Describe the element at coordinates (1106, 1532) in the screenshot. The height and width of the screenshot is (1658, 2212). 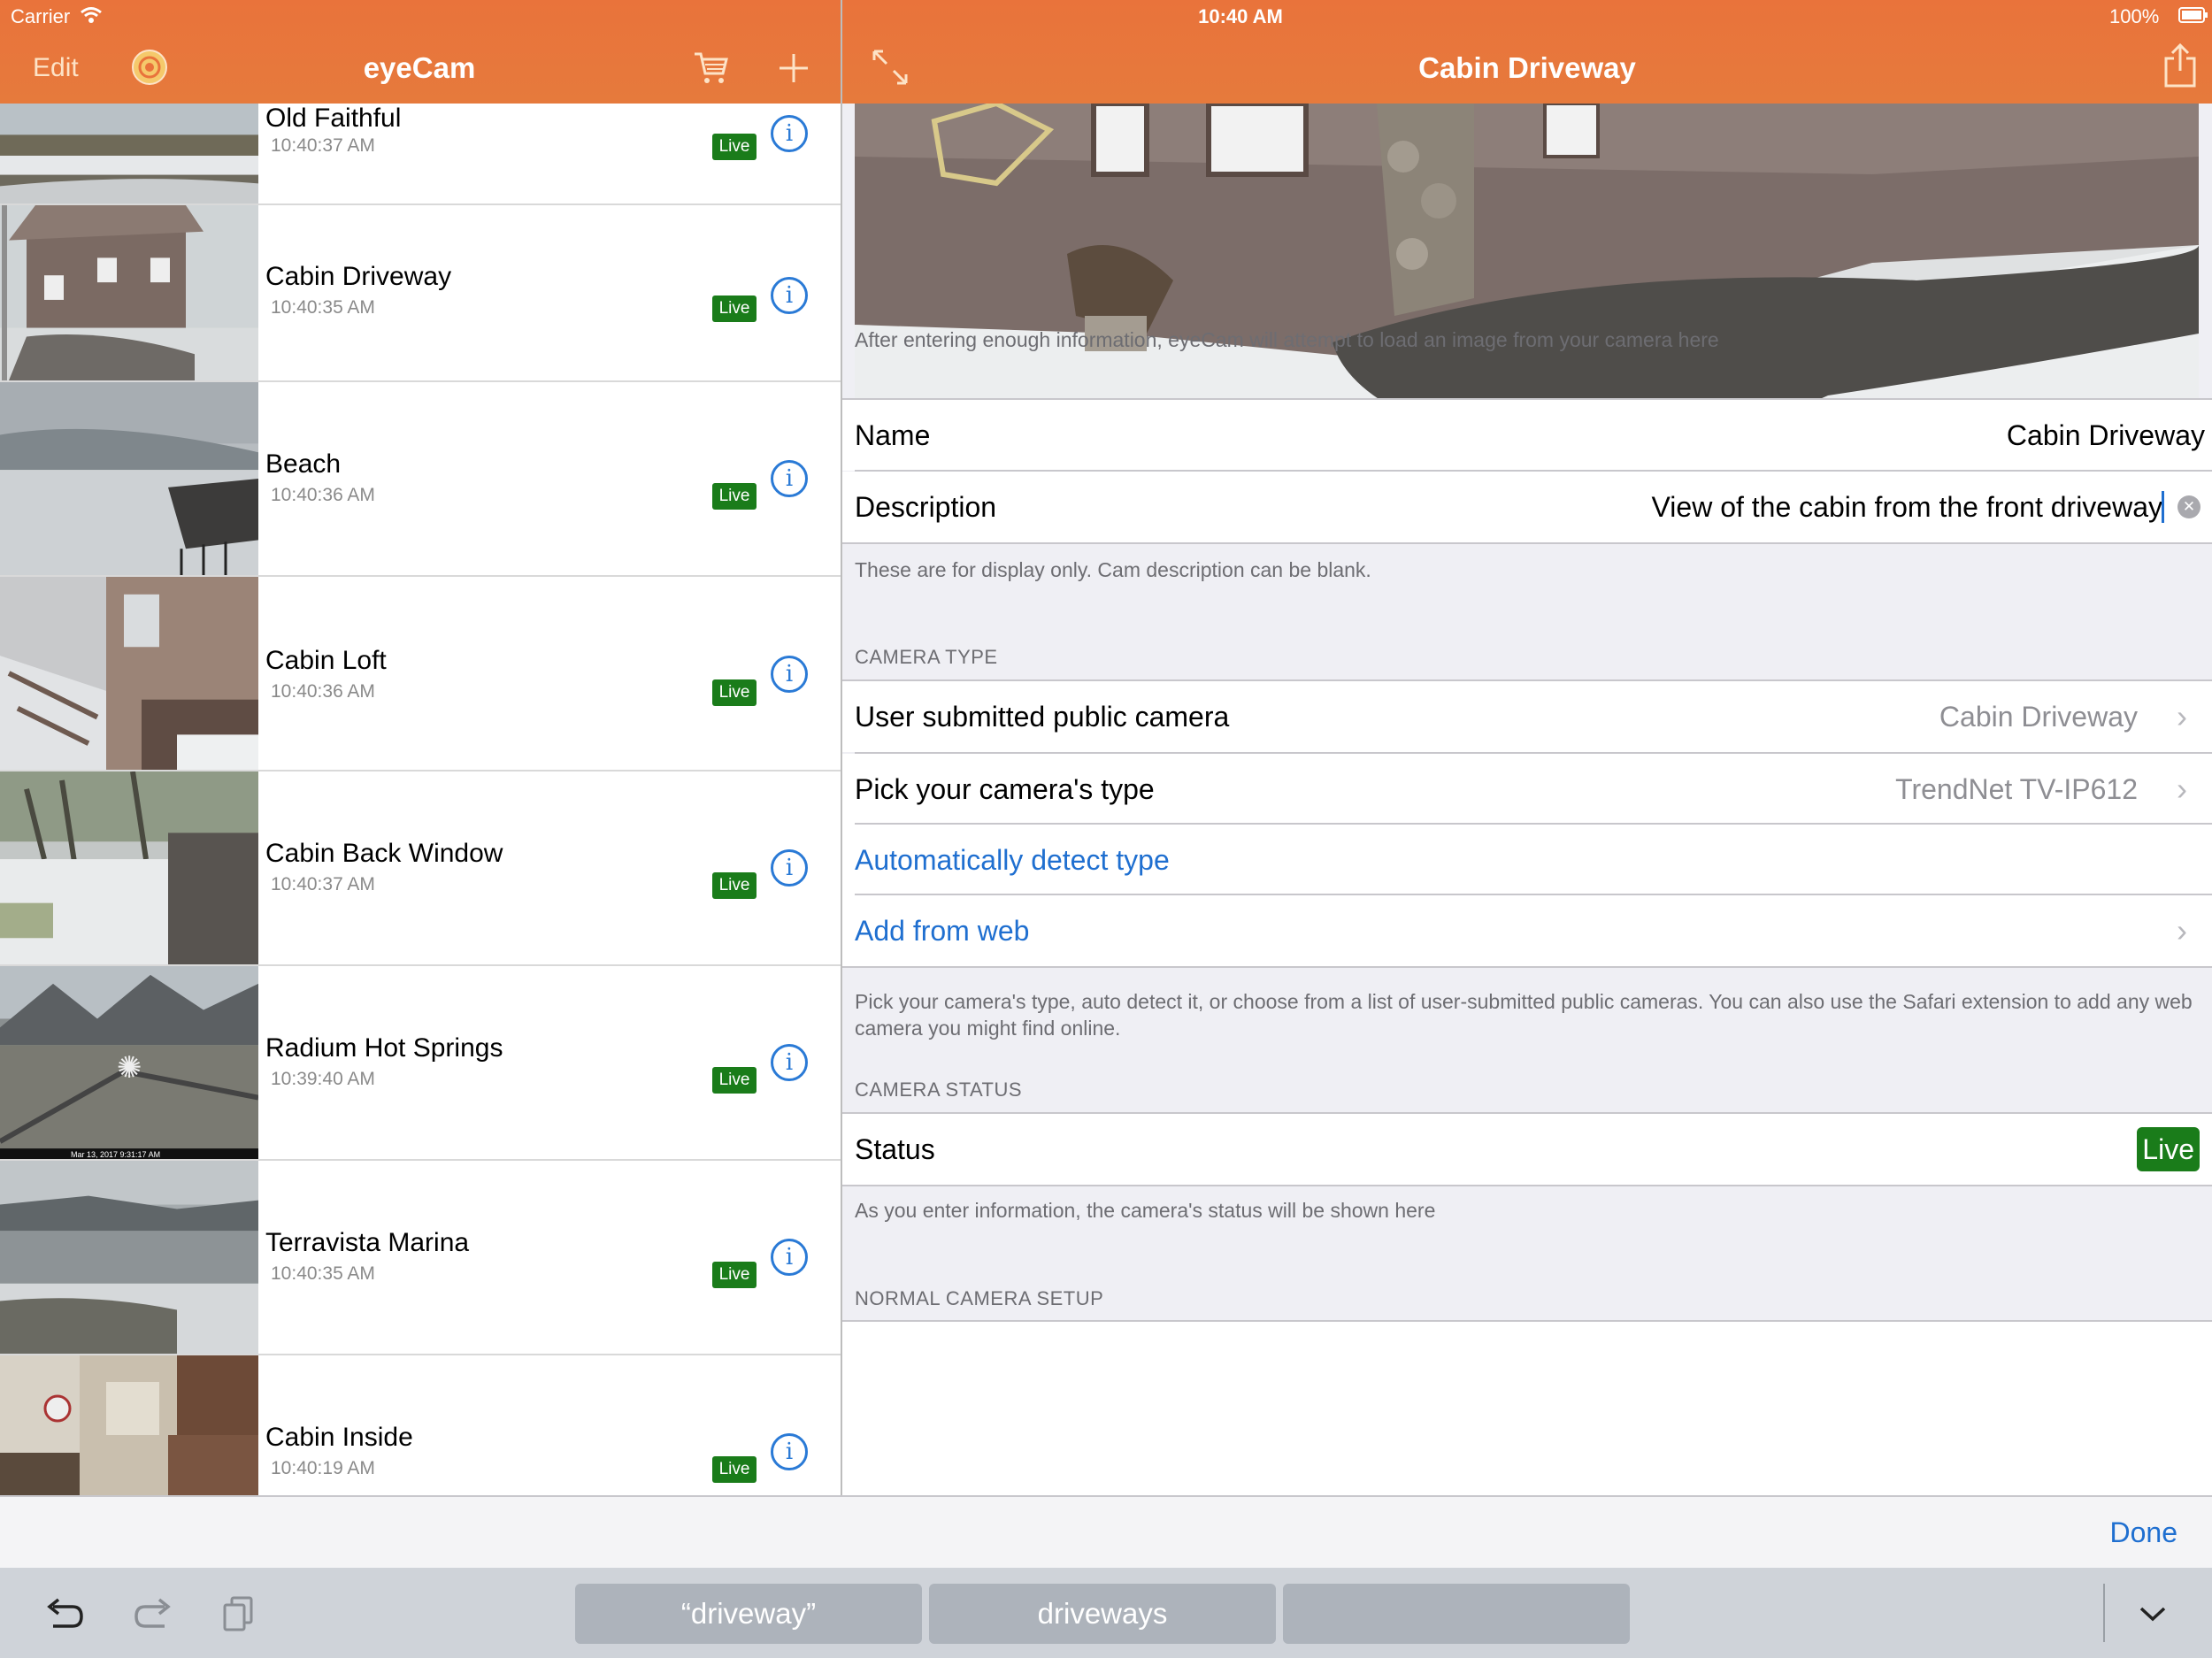
I see `keyboard-accessory-bar: Done` at that location.